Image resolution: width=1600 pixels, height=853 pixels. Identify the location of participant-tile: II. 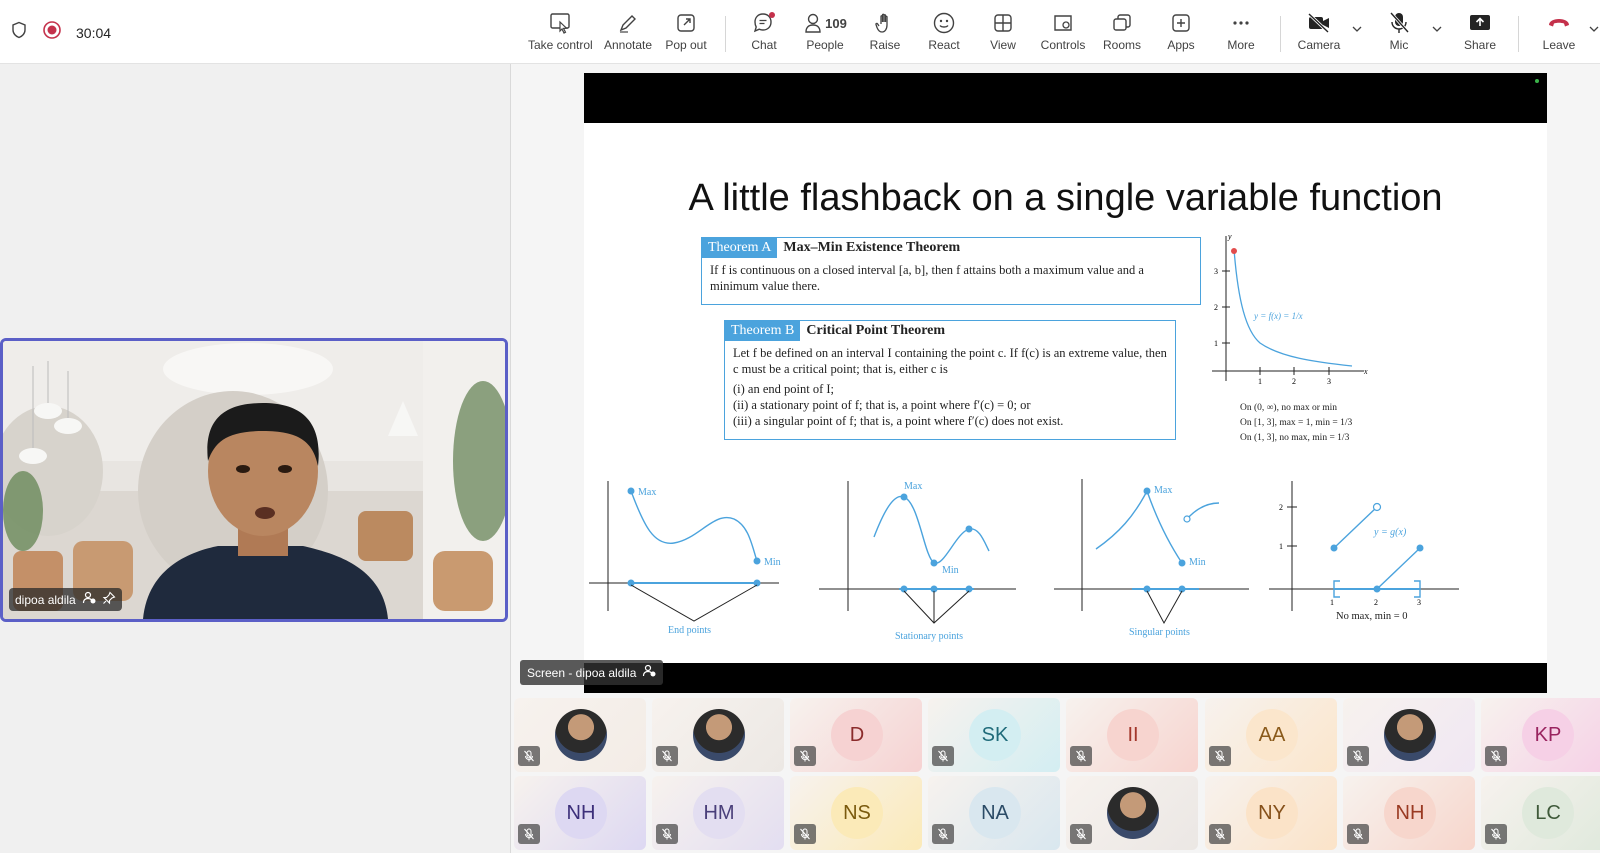
(1132, 735).